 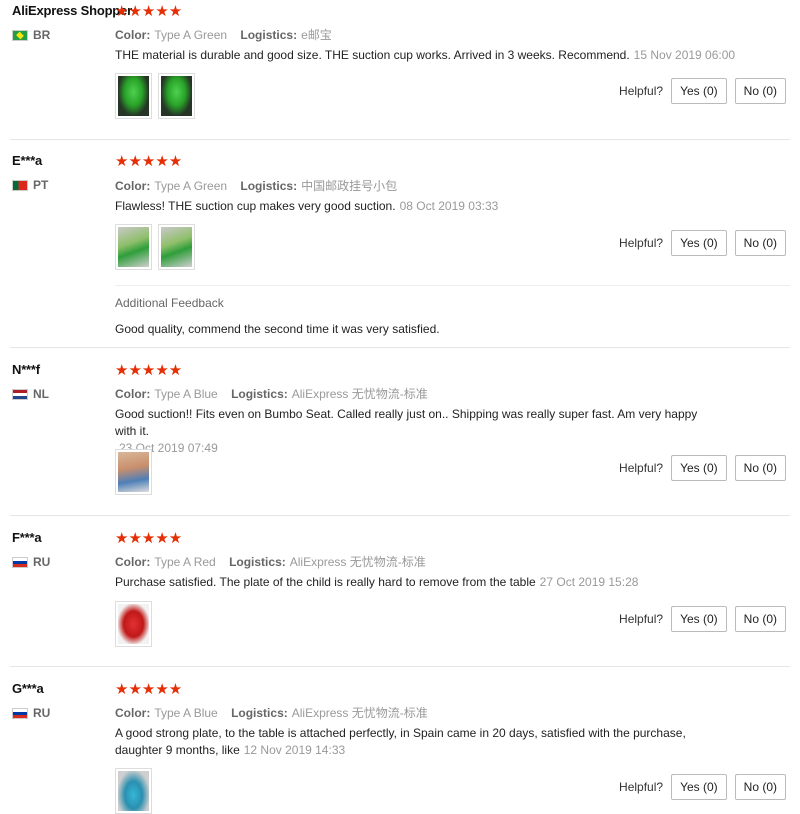 What do you see at coordinates (186, 713) in the screenshot?
I see `color-value: Type A Blue` at bounding box center [186, 713].